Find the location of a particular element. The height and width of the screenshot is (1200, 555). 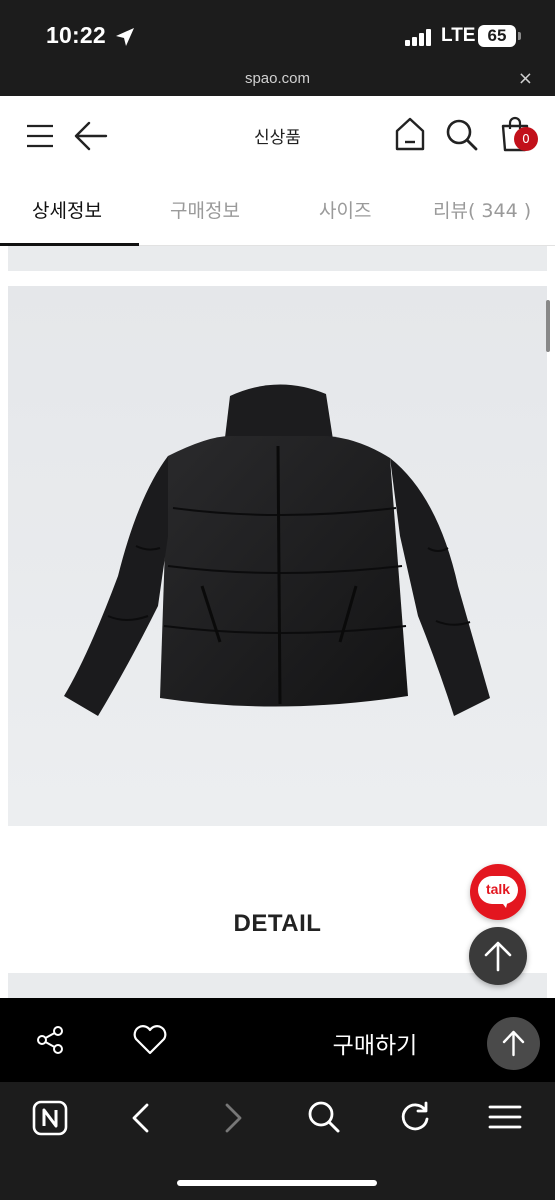

network-type: LTE is located at coordinates (458, 35).